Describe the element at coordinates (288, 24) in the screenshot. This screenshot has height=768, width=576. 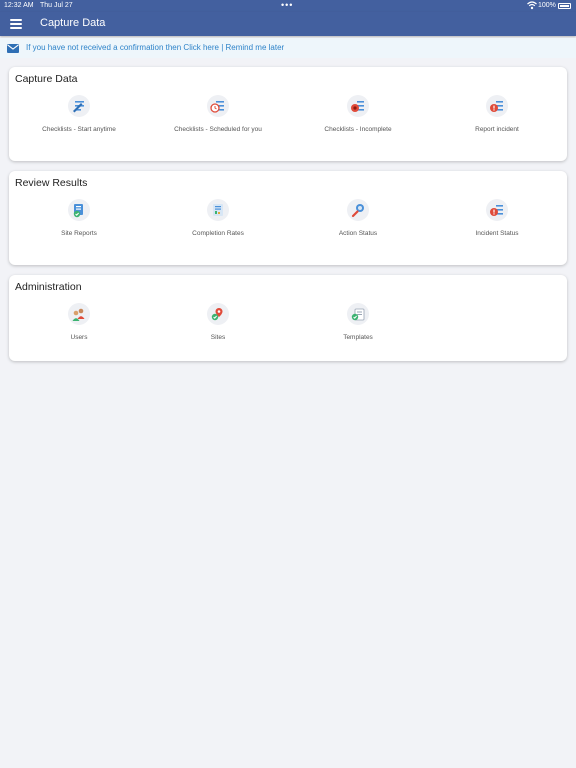
I see `nav-bar: Capture Data` at that location.